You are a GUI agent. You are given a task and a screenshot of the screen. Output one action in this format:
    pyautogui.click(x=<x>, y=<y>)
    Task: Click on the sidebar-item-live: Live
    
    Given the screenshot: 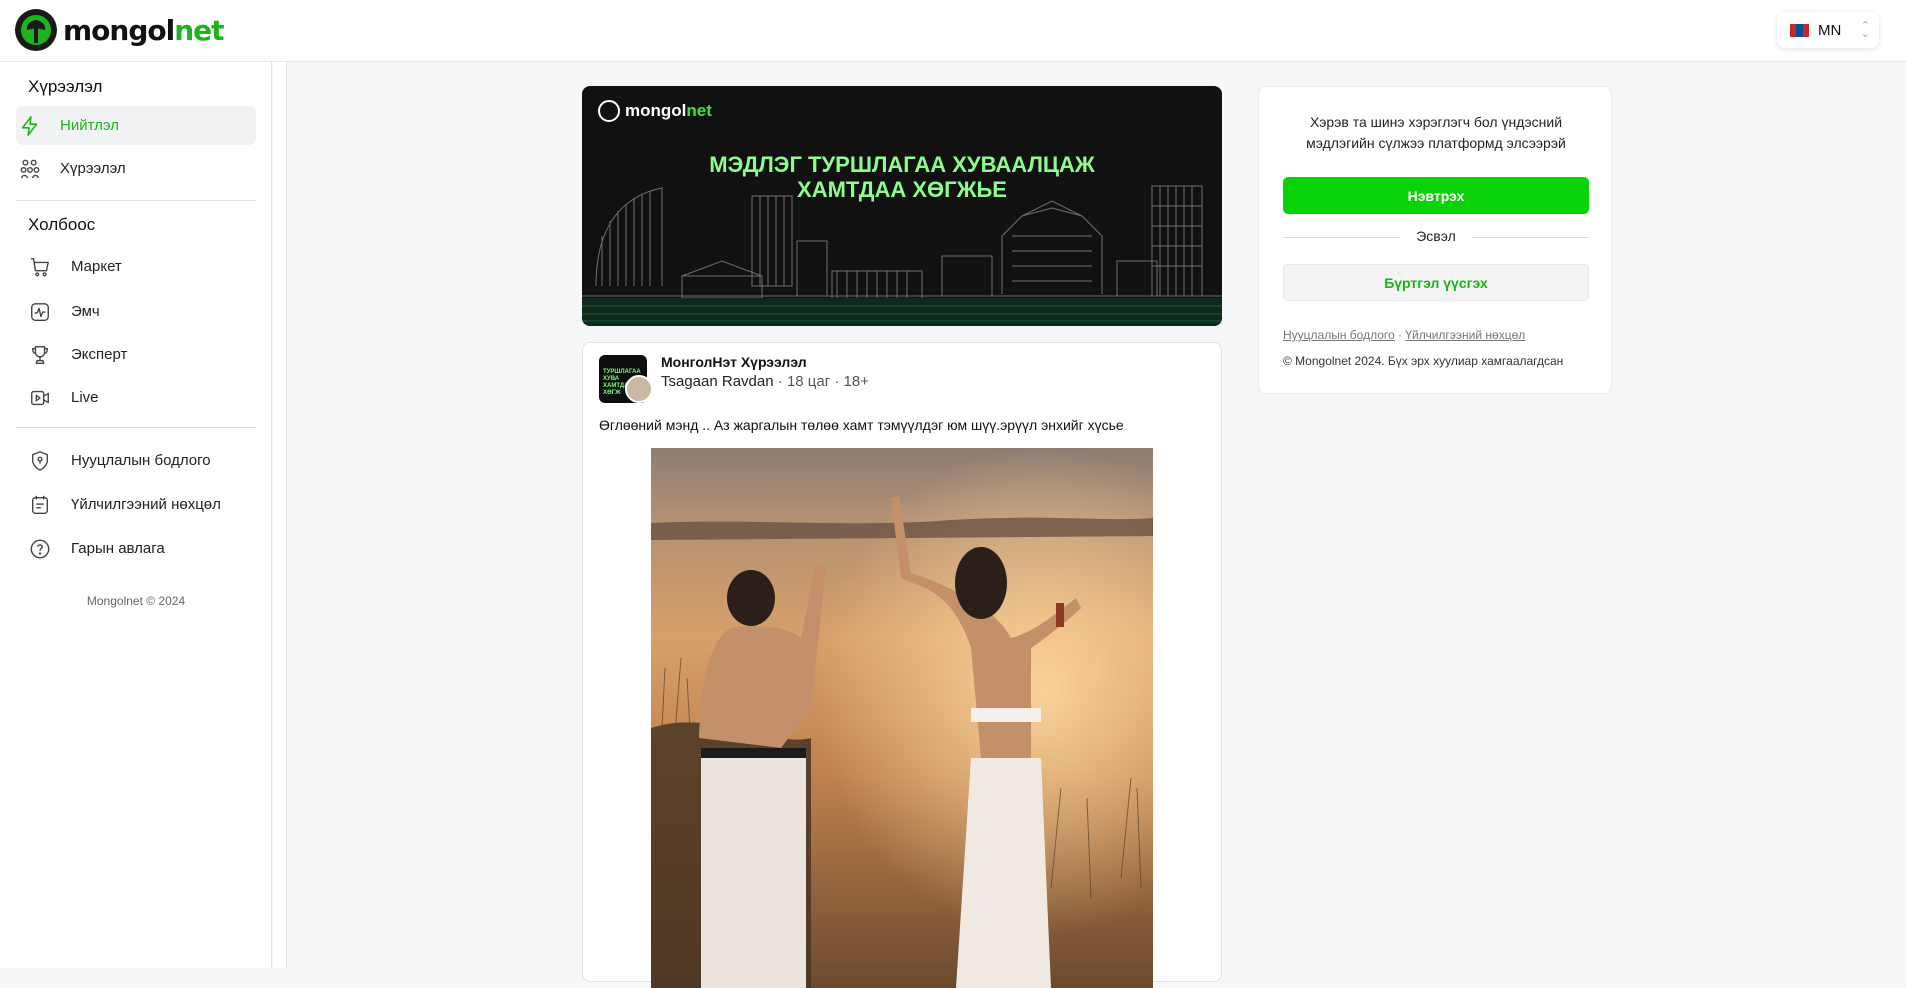 What is the action you would take?
    pyautogui.click(x=136, y=397)
    